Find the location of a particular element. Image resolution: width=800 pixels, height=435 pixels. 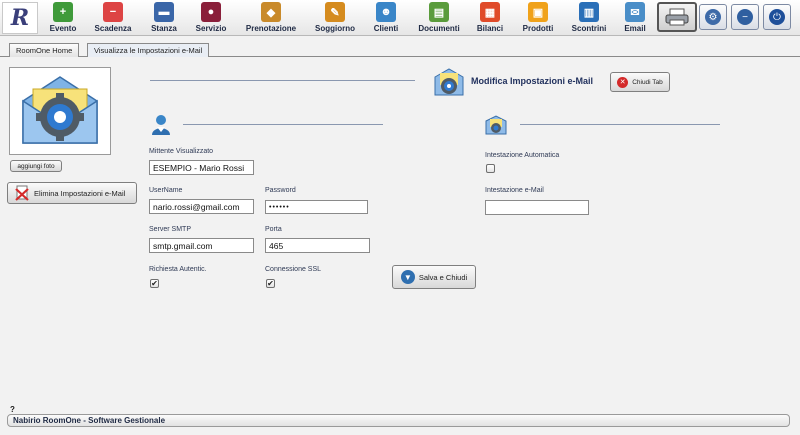

chart-icon: ▦ is located at coordinates (490, 12).